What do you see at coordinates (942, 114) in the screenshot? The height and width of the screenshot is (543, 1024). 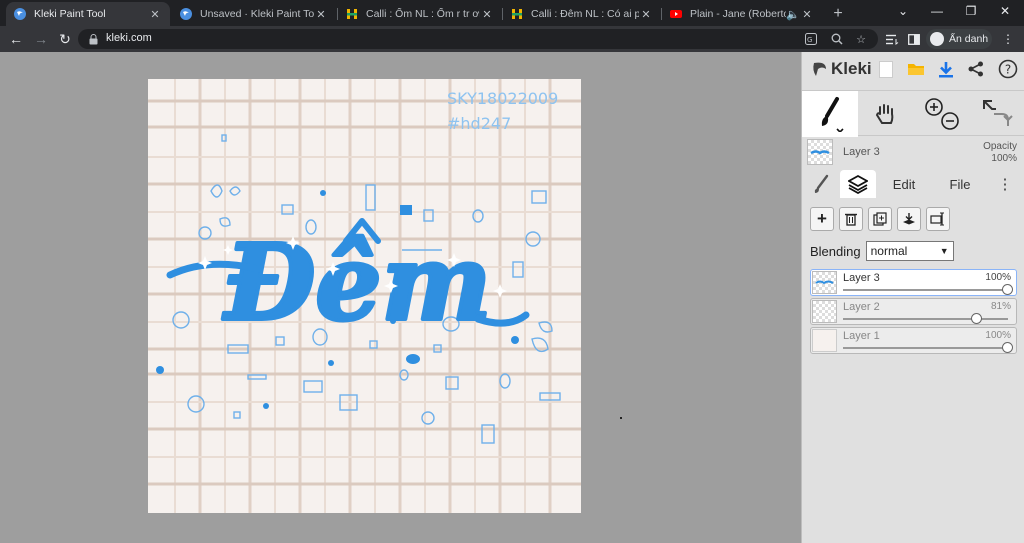 I see `zoom-in-out-icon` at bounding box center [942, 114].